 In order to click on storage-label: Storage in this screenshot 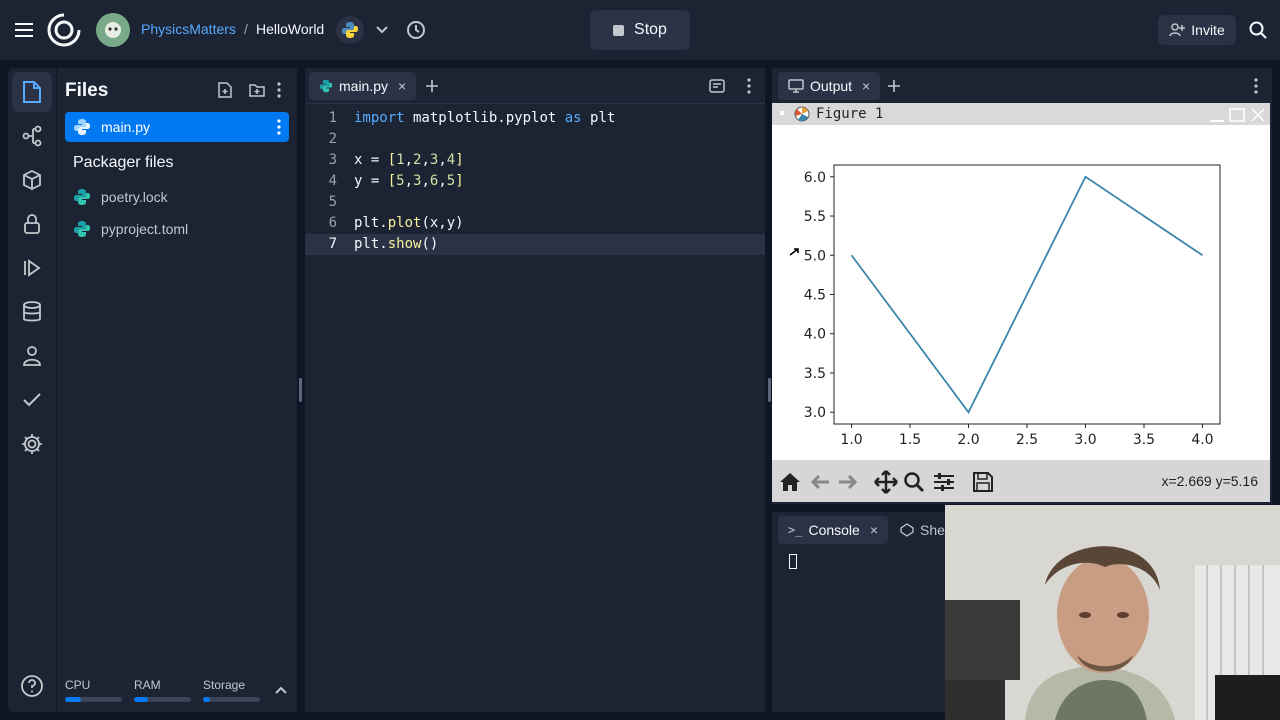, I will do `click(224, 685)`.